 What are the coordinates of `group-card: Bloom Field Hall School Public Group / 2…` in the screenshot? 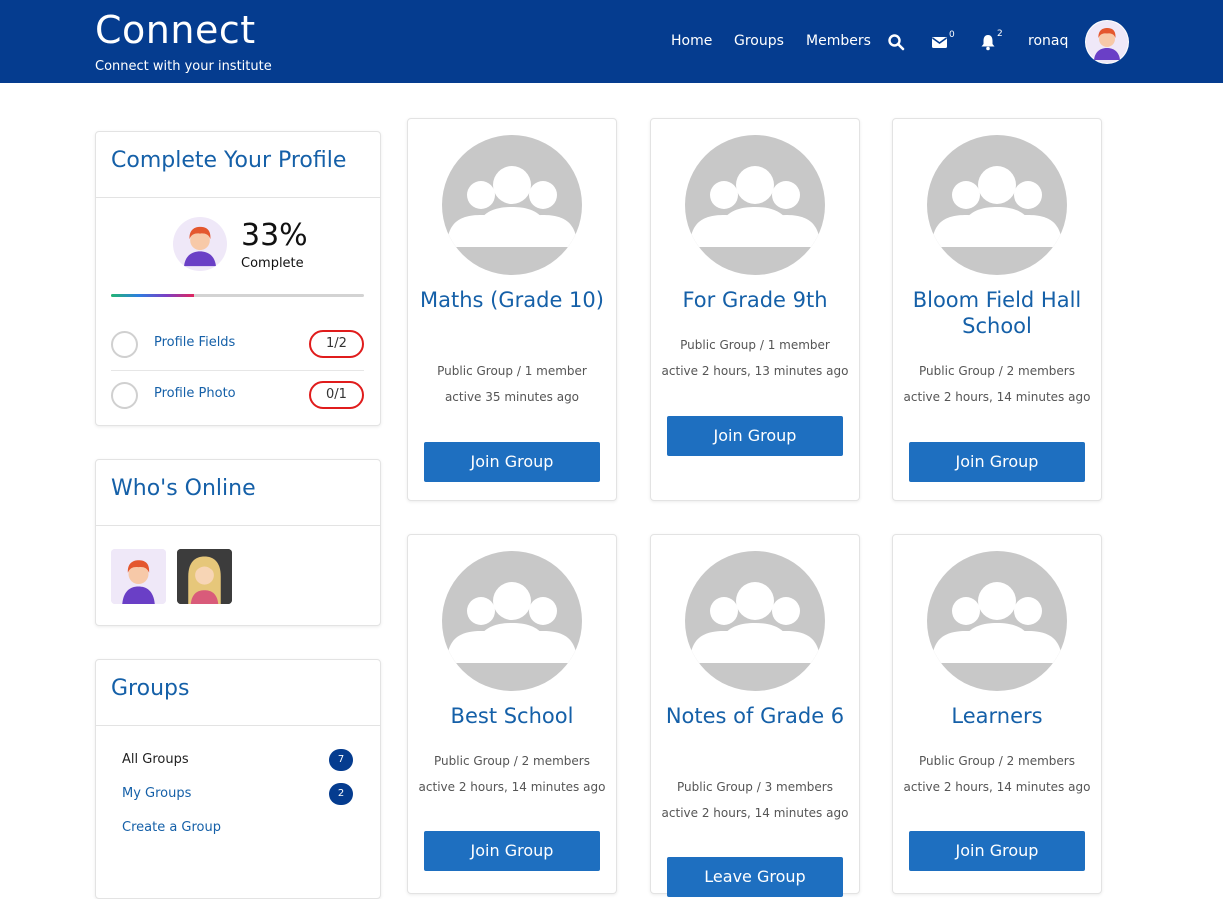 It's located at (997, 309).